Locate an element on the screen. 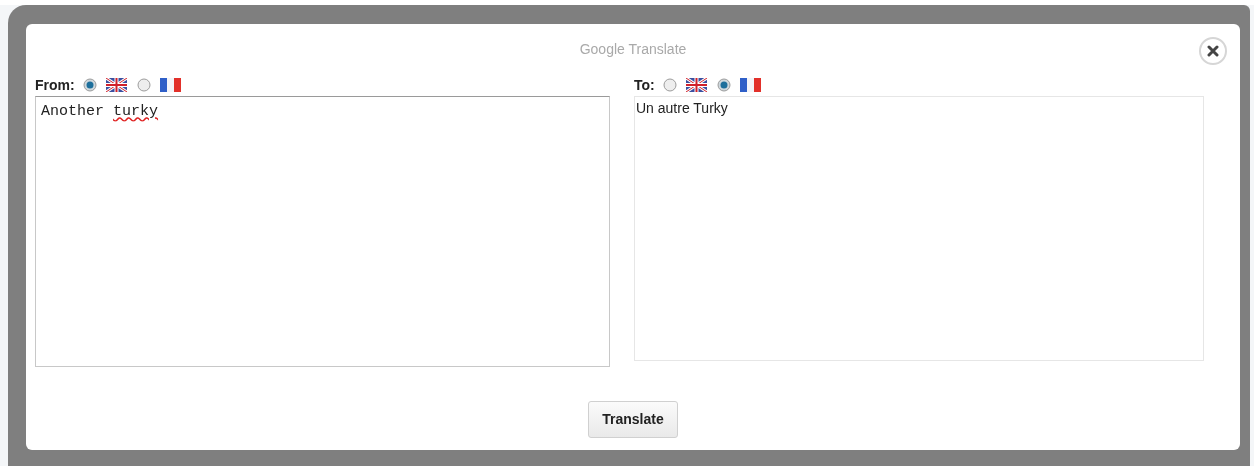 Image resolution: width=1254 pixels, height=466 pixels. close-button is located at coordinates (1213, 51).